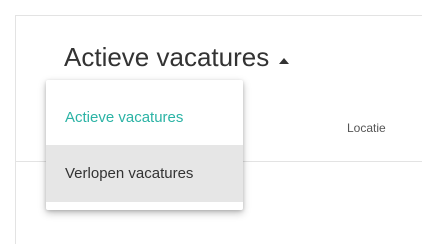 This screenshot has height=244, width=422. Describe the element at coordinates (167, 57) in the screenshot. I see `page-title: Actieve vacatures` at that location.